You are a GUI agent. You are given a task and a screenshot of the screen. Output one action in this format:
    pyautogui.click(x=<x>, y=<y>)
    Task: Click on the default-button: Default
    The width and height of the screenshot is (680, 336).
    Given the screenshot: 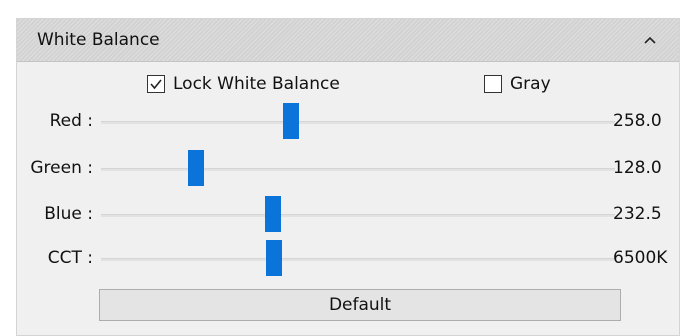 What is the action you would take?
    pyautogui.click(x=360, y=305)
    